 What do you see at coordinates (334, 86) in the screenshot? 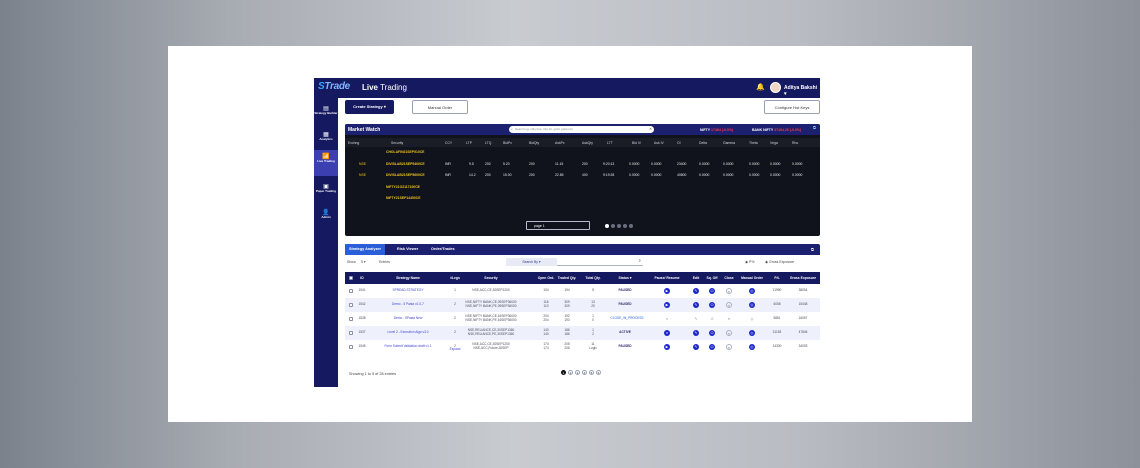
I see `brand-logo: STrade` at bounding box center [334, 86].